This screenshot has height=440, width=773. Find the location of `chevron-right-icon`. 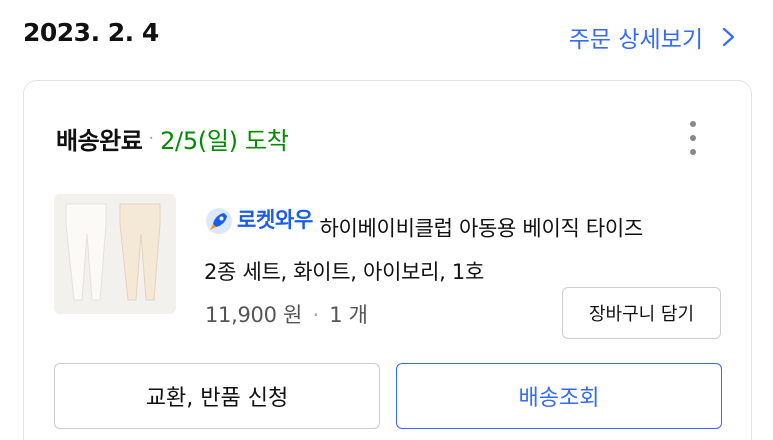

chevron-right-icon is located at coordinates (728, 37).